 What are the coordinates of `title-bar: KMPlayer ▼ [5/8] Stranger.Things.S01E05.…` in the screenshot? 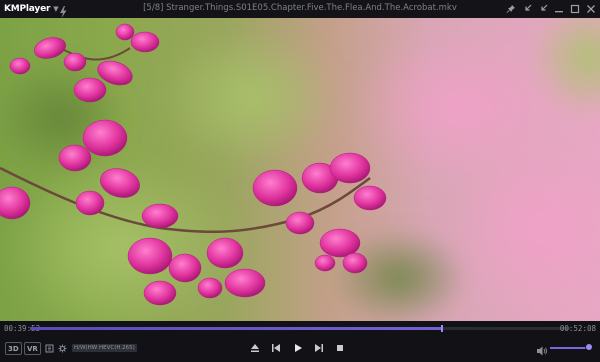 It's located at (300, 9).